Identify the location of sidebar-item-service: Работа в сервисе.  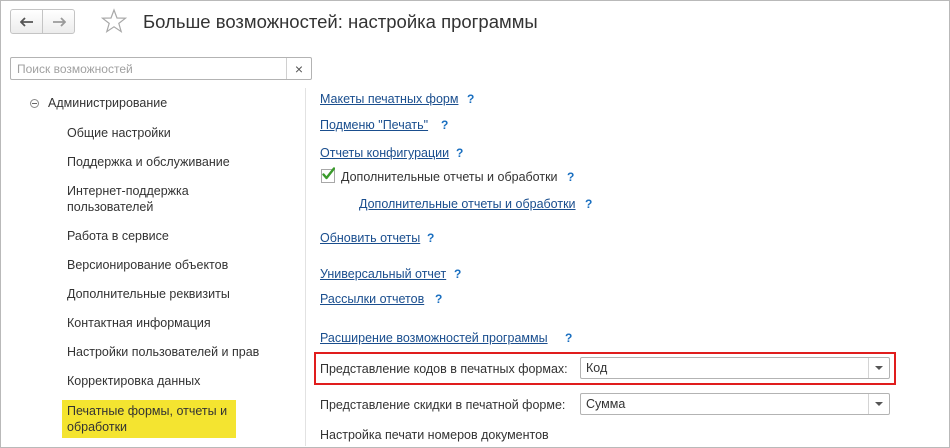
(118, 236).